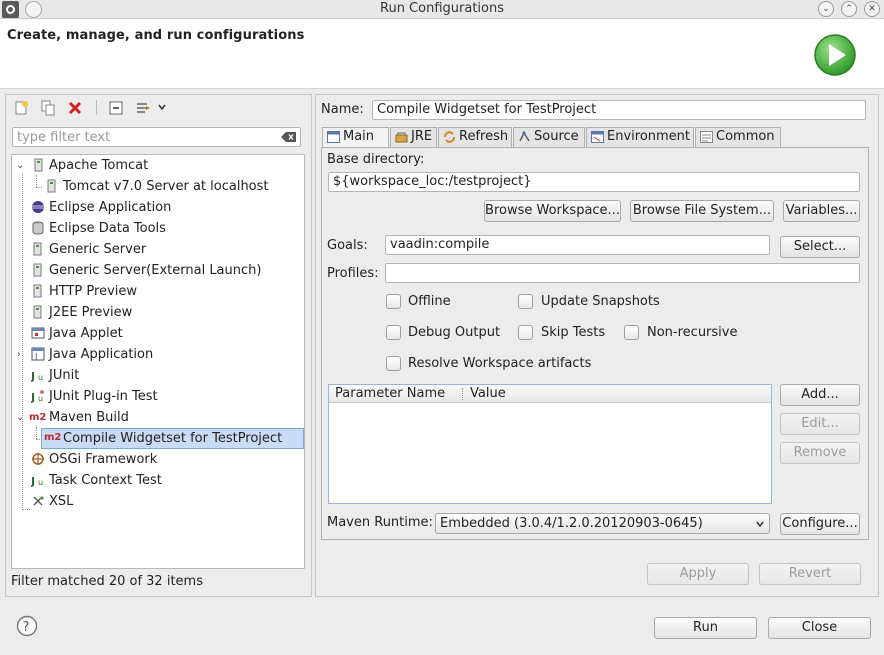 Image resolution: width=884 pixels, height=655 pixels. I want to click on tree-item-eclipse-data-tools: Eclipse Data Tools, so click(157, 228).